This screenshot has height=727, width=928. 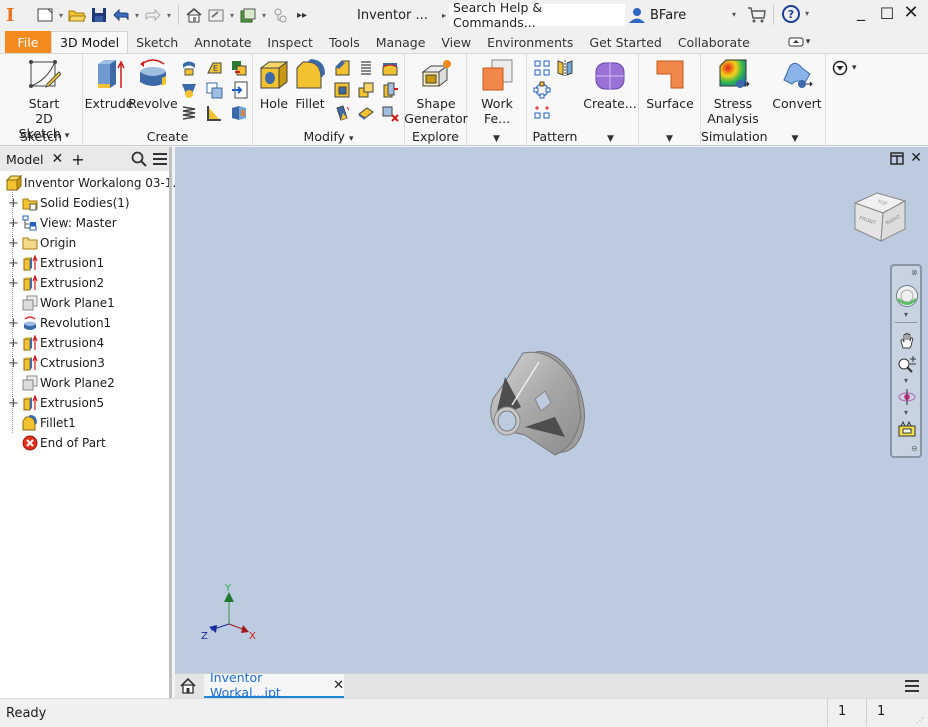 I want to click on combine-icon, so click(x=366, y=90).